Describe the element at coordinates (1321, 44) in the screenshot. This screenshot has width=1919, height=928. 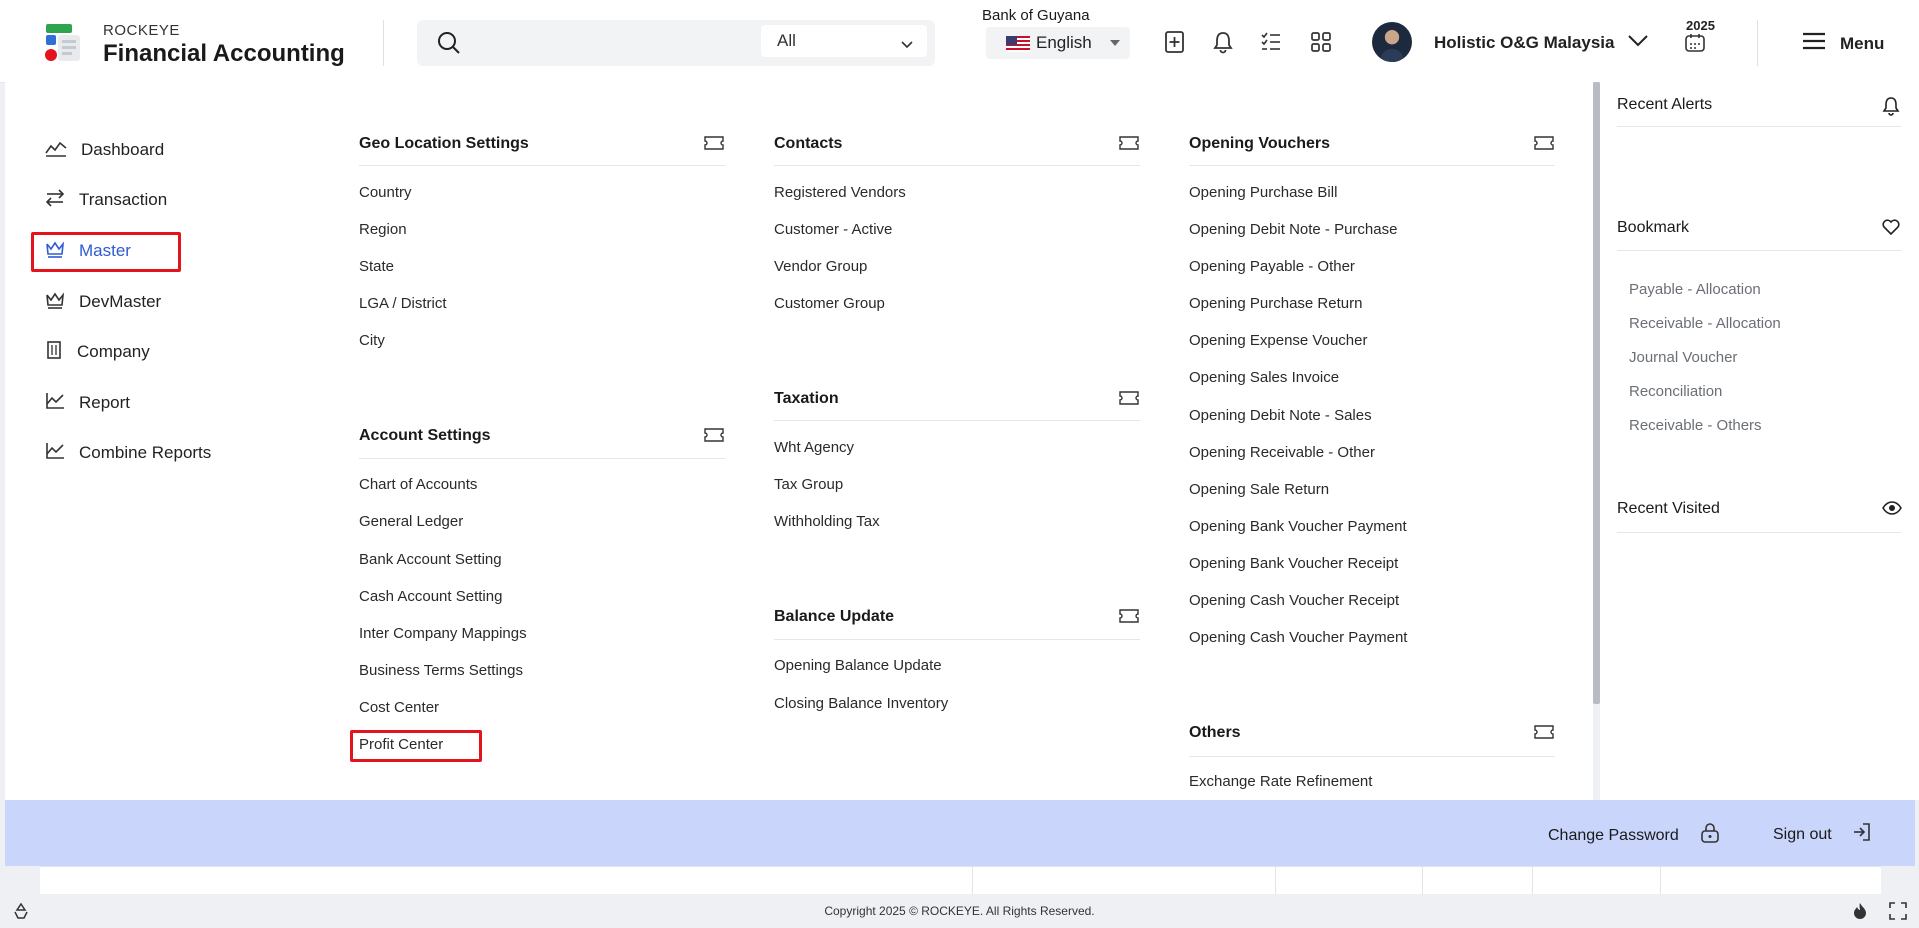
I see `apps-grid-icon` at that location.